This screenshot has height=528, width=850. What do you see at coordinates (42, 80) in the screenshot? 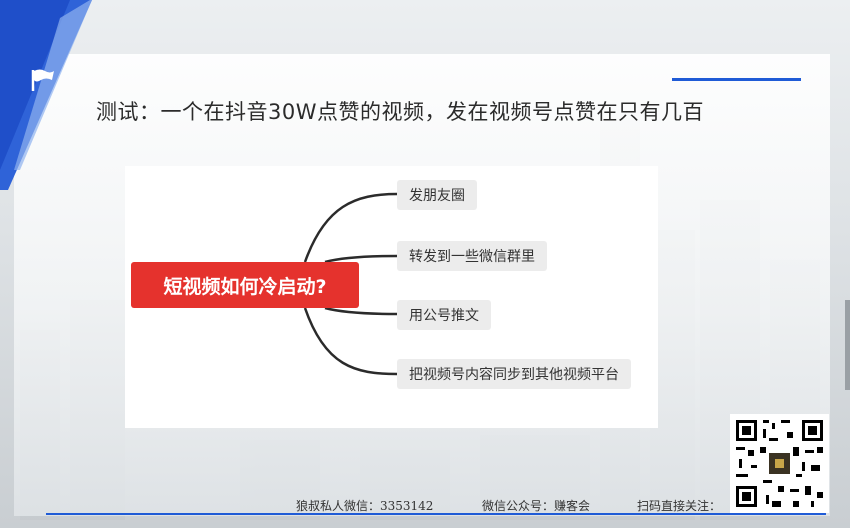
I see `flag-icon` at bounding box center [42, 80].